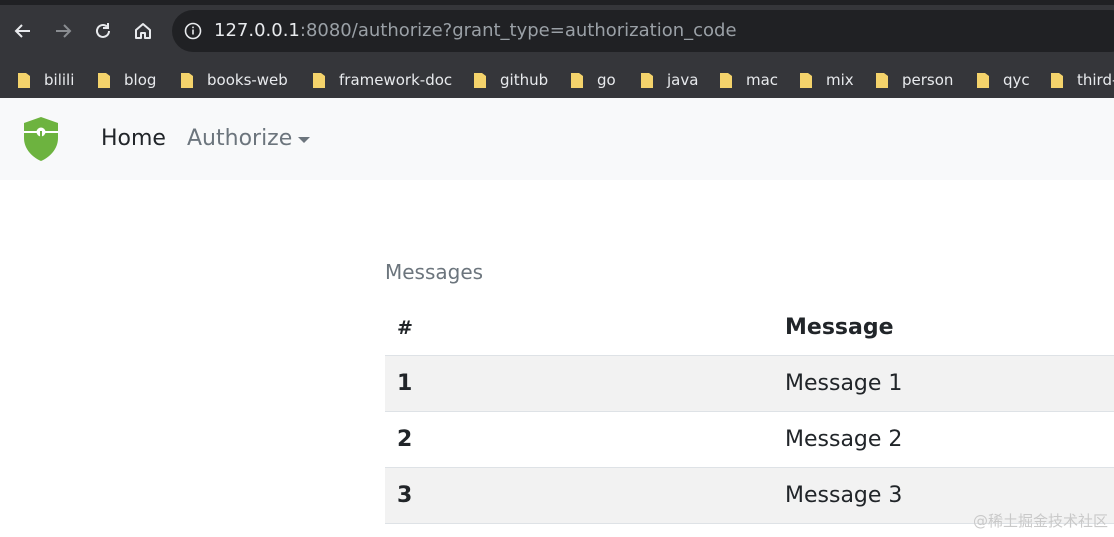 The width and height of the screenshot is (1114, 537). I want to click on bookmark-label: github, so click(524, 80).